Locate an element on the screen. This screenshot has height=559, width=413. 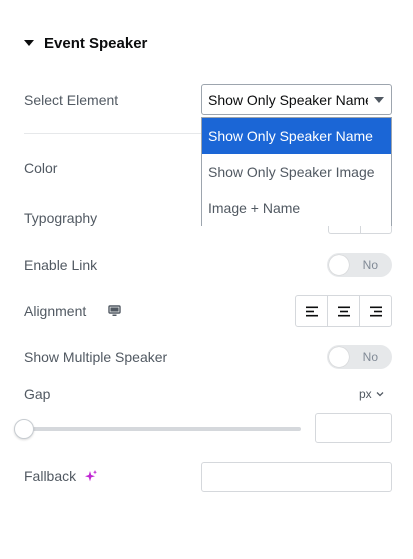
align-right-icon is located at coordinates (375, 311).